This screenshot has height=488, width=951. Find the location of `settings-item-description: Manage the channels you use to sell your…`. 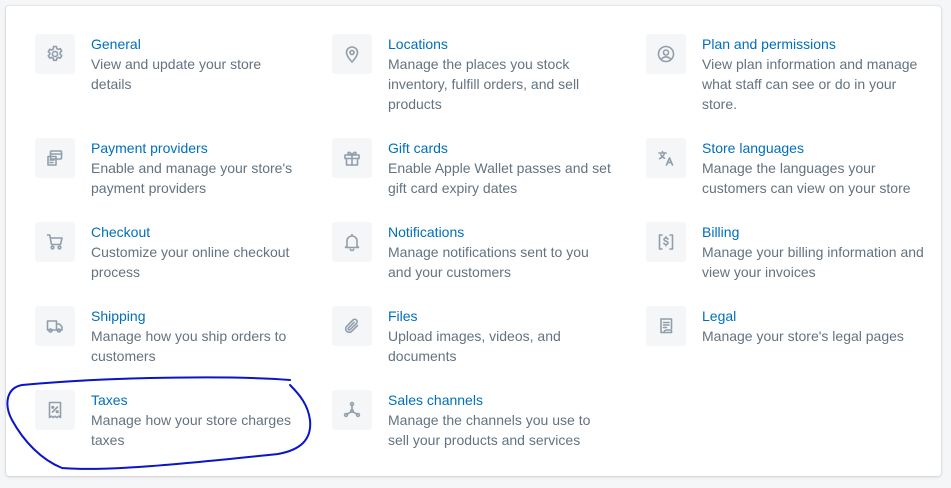

settings-item-description: Manage the channels you use to sell your… is located at coordinates (489, 430).